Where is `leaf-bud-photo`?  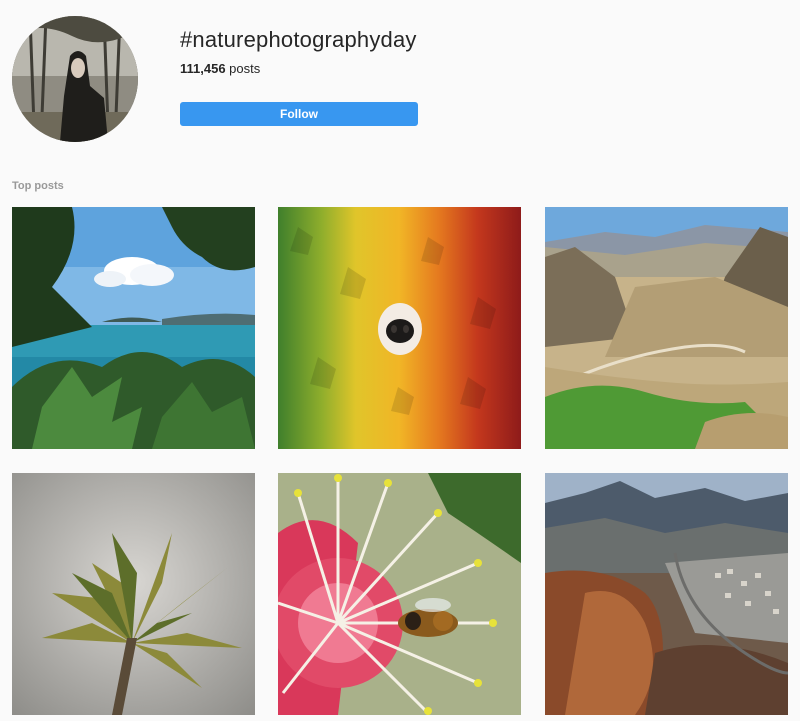
leaf-bud-photo is located at coordinates (133, 594).